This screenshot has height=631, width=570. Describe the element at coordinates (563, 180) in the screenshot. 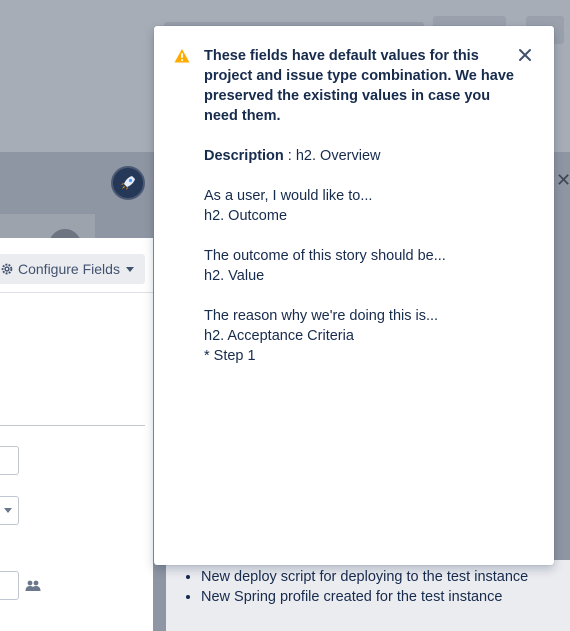

I see `dialog-close-icon: ✕` at that location.